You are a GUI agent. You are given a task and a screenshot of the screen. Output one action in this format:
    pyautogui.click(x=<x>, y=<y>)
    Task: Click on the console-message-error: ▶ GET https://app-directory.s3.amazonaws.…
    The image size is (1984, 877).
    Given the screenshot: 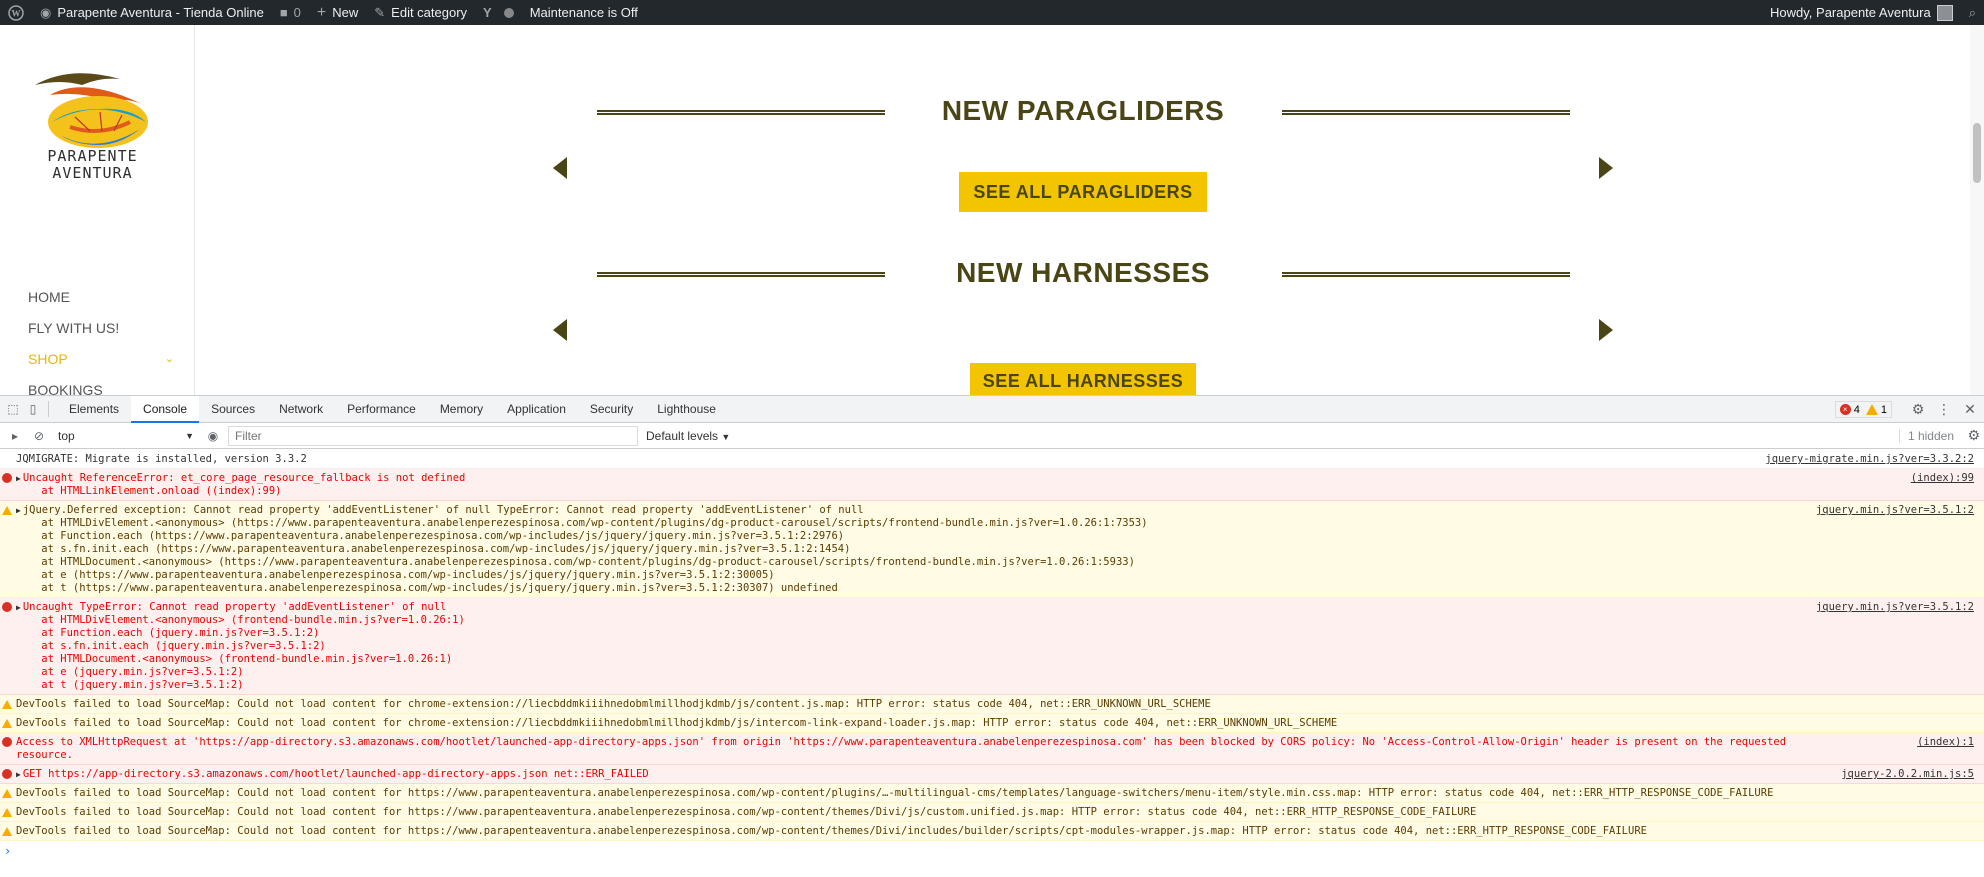 What is the action you would take?
    pyautogui.click(x=992, y=774)
    